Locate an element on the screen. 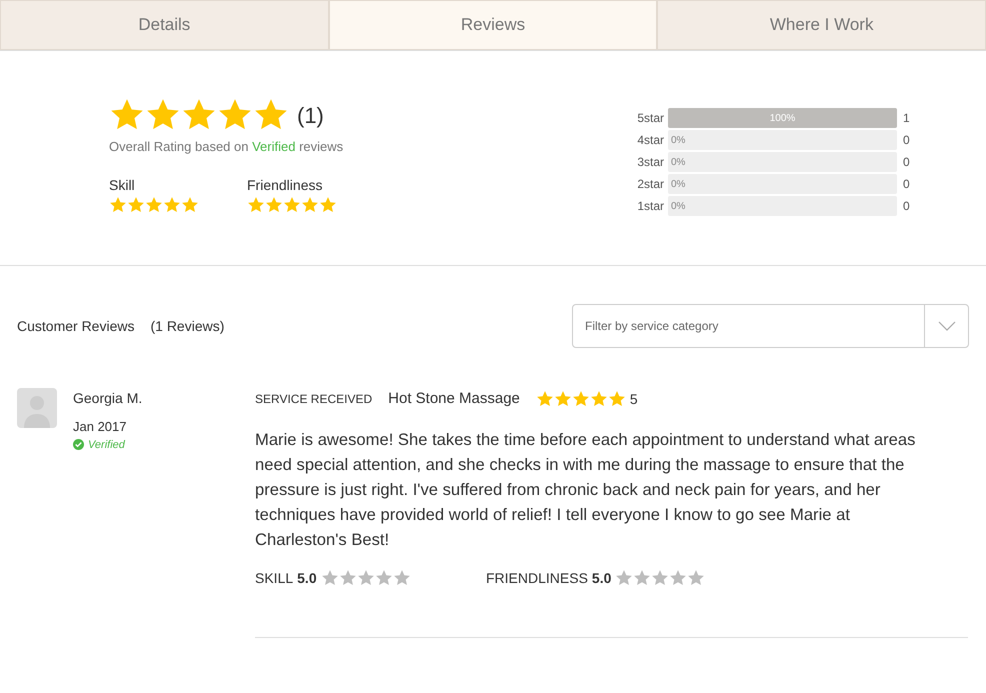 Image resolution: width=986 pixels, height=693 pixels. service-name: Hot Stone Massage is located at coordinates (454, 399).